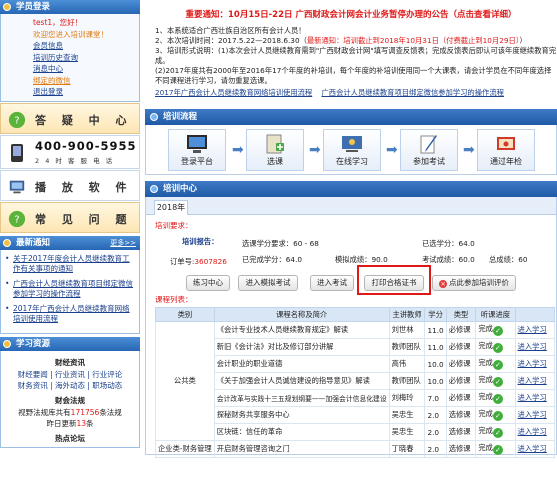 Image resolution: width=557 pixels, height=497 pixels. I want to click on hotline-panel: 400-900-5955 2 4 时 客 服 电 话, so click(70, 151).